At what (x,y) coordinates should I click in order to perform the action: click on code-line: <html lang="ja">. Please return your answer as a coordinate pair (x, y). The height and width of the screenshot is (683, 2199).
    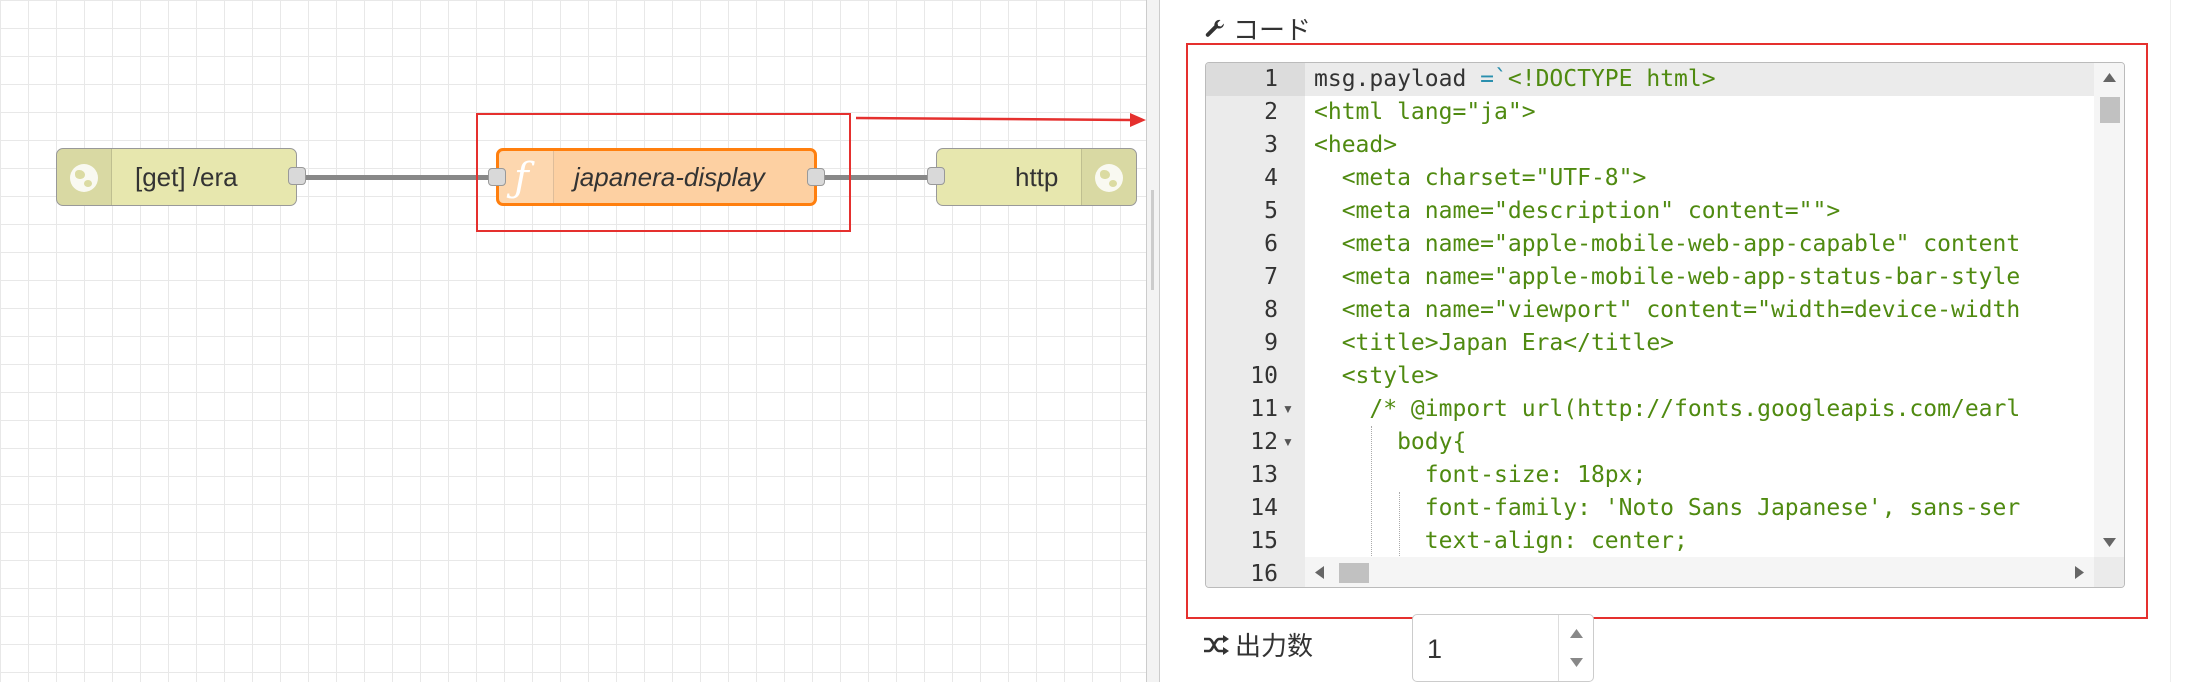
    Looking at the image, I should click on (1425, 112).